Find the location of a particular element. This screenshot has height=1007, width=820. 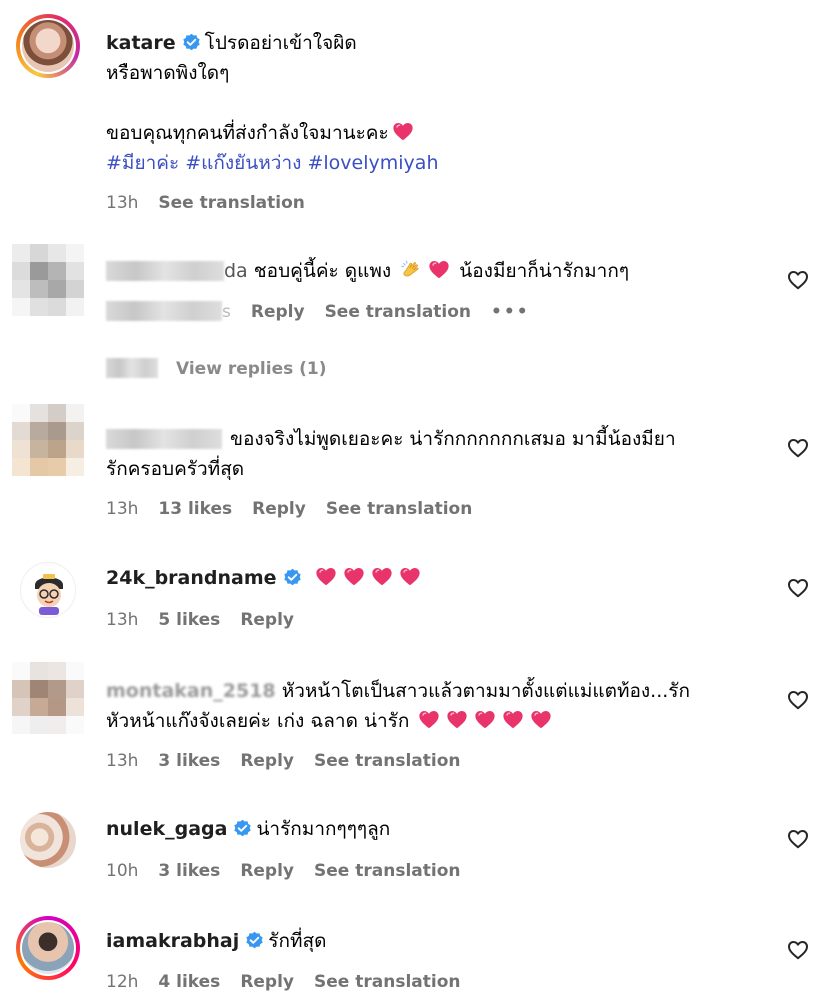

hashtag: #lovelymiyah is located at coordinates (372, 163).